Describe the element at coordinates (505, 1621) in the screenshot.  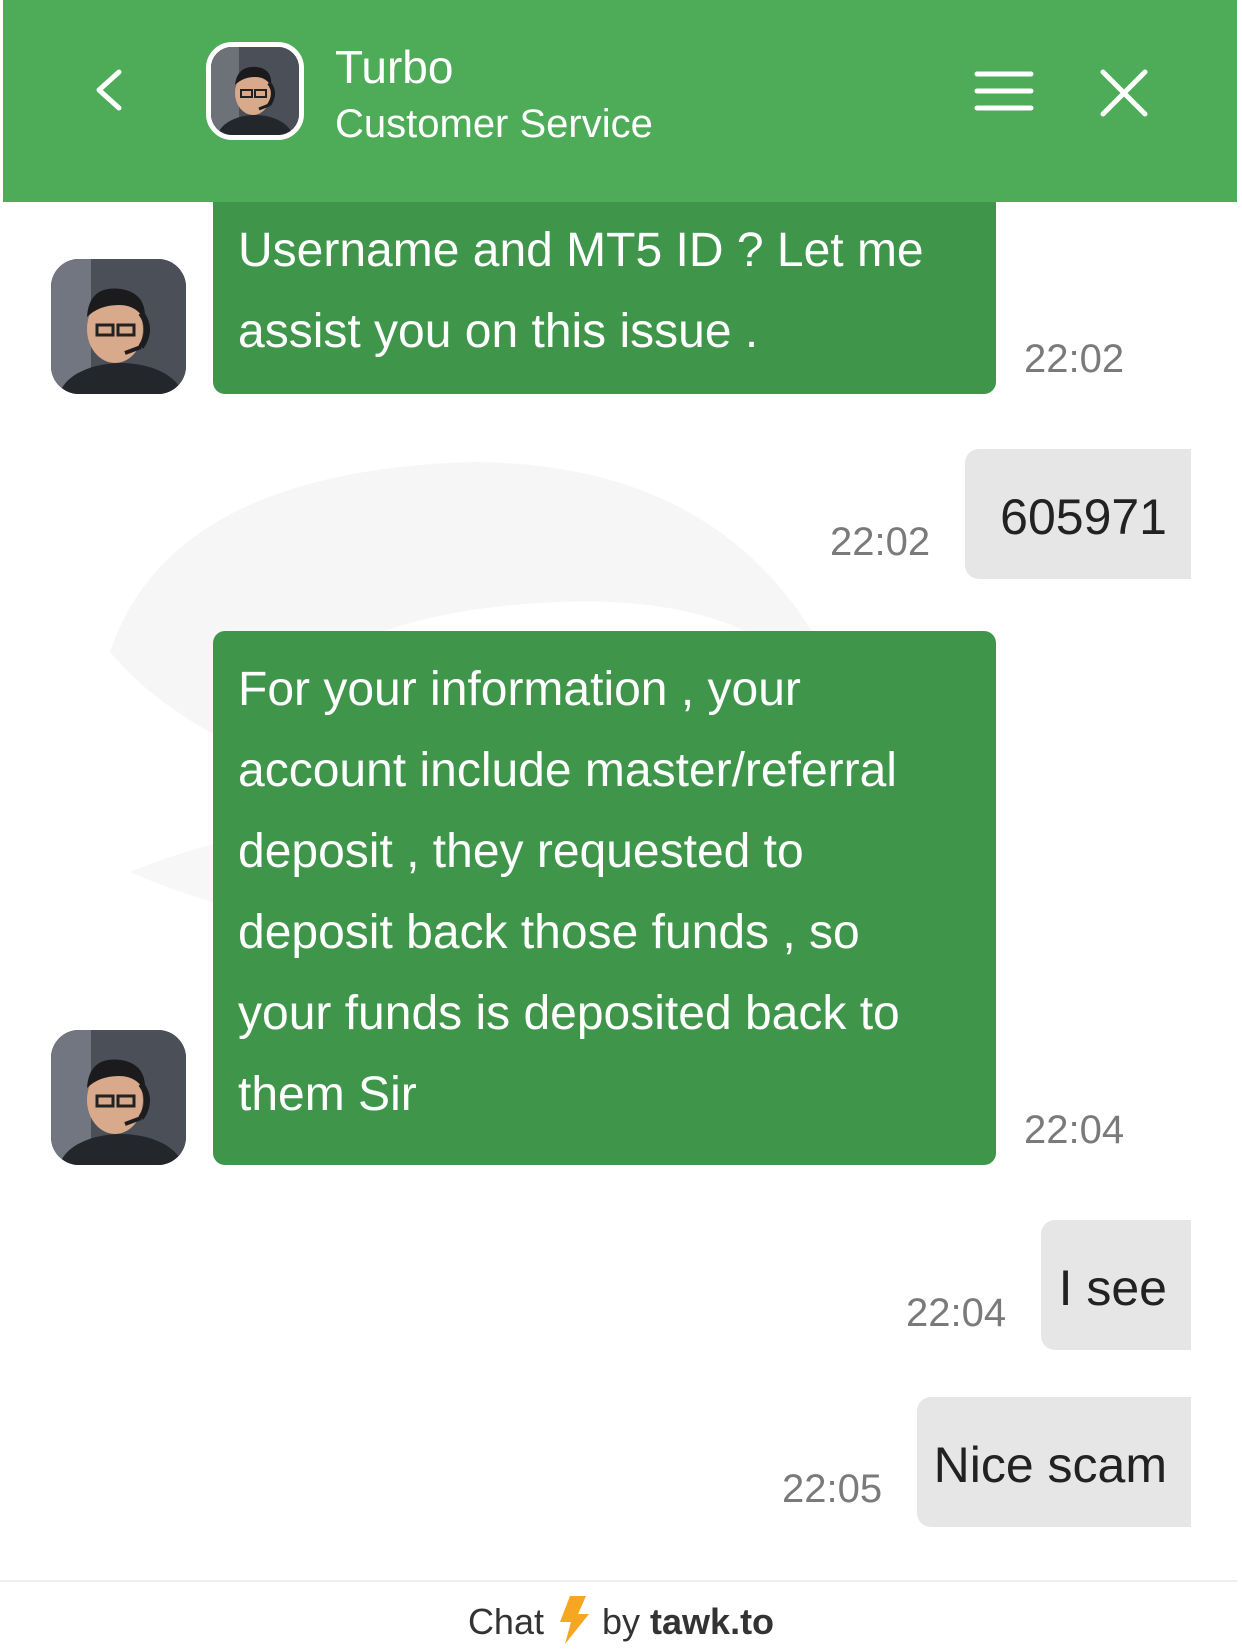
I see `footer-chat-label: Chat` at that location.